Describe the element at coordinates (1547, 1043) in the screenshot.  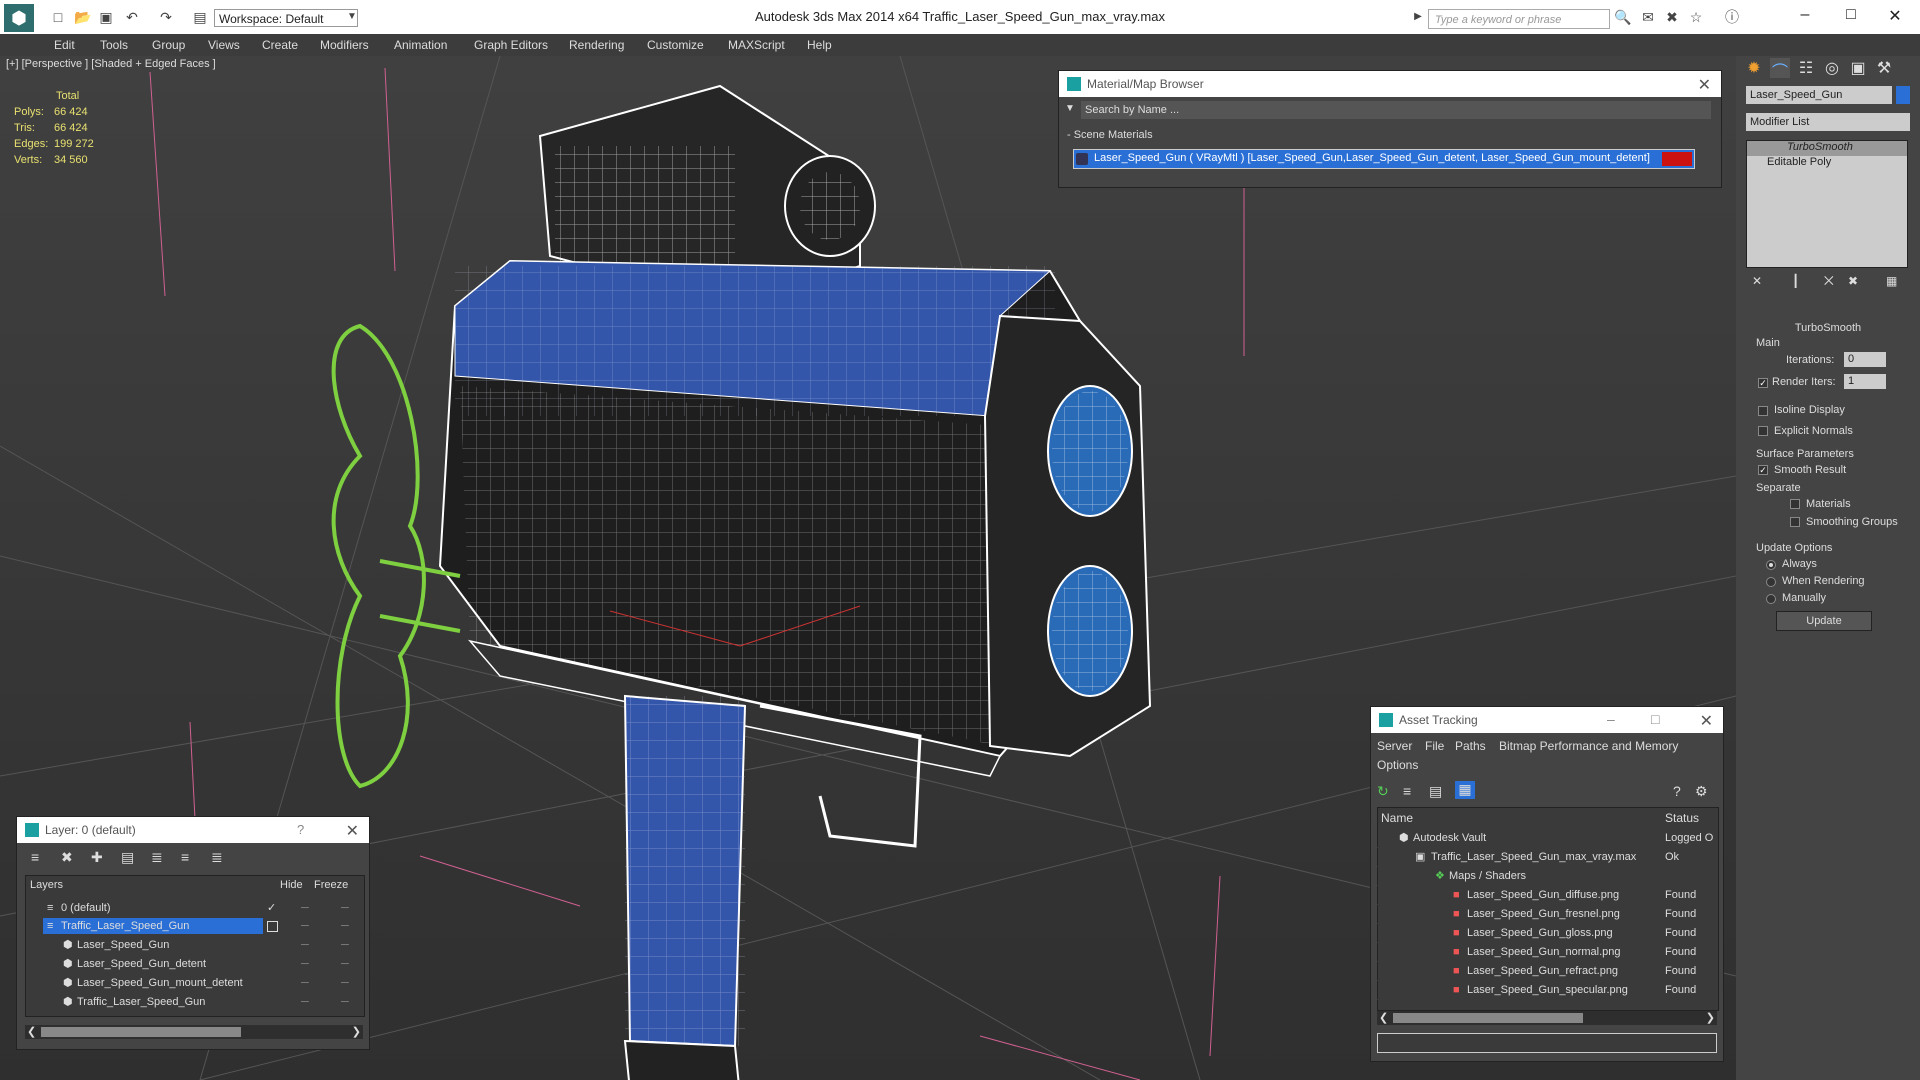
I see `asset-path-field` at that location.